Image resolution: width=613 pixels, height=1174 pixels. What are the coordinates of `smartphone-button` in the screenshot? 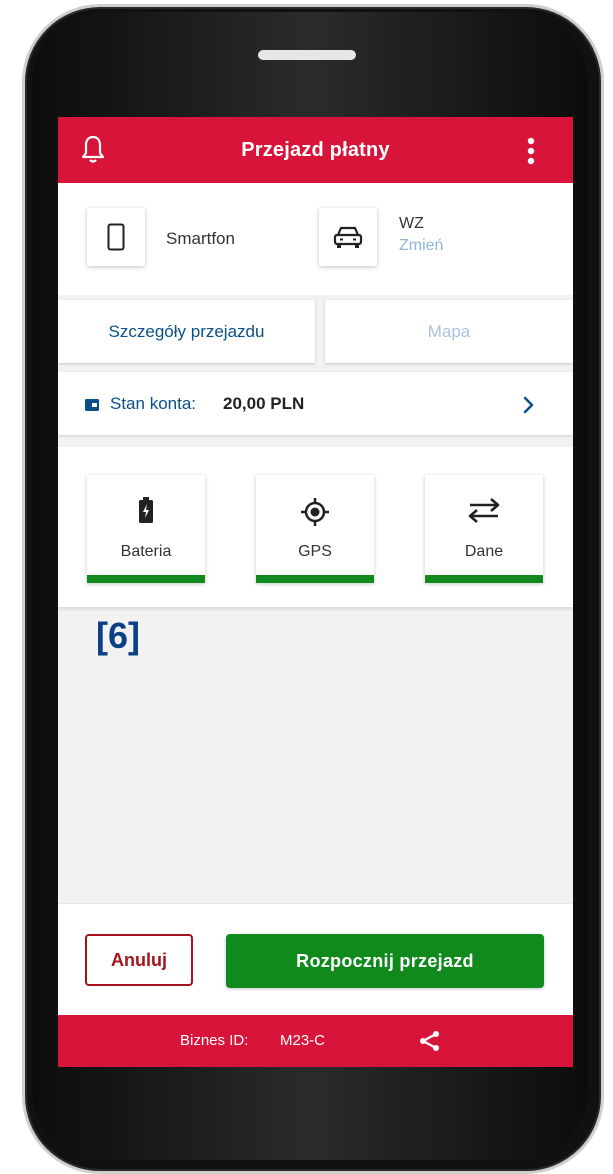 It's located at (116, 237).